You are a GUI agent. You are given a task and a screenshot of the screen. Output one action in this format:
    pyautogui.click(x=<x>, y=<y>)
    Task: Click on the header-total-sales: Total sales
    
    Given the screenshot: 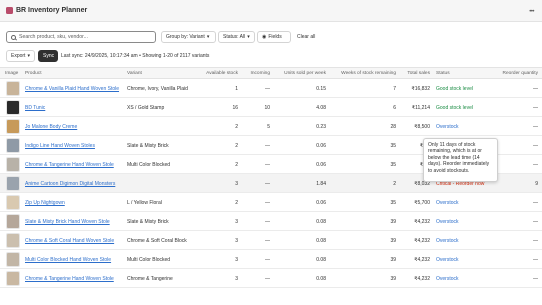 What is the action you would take?
    pyautogui.click(x=413, y=73)
    